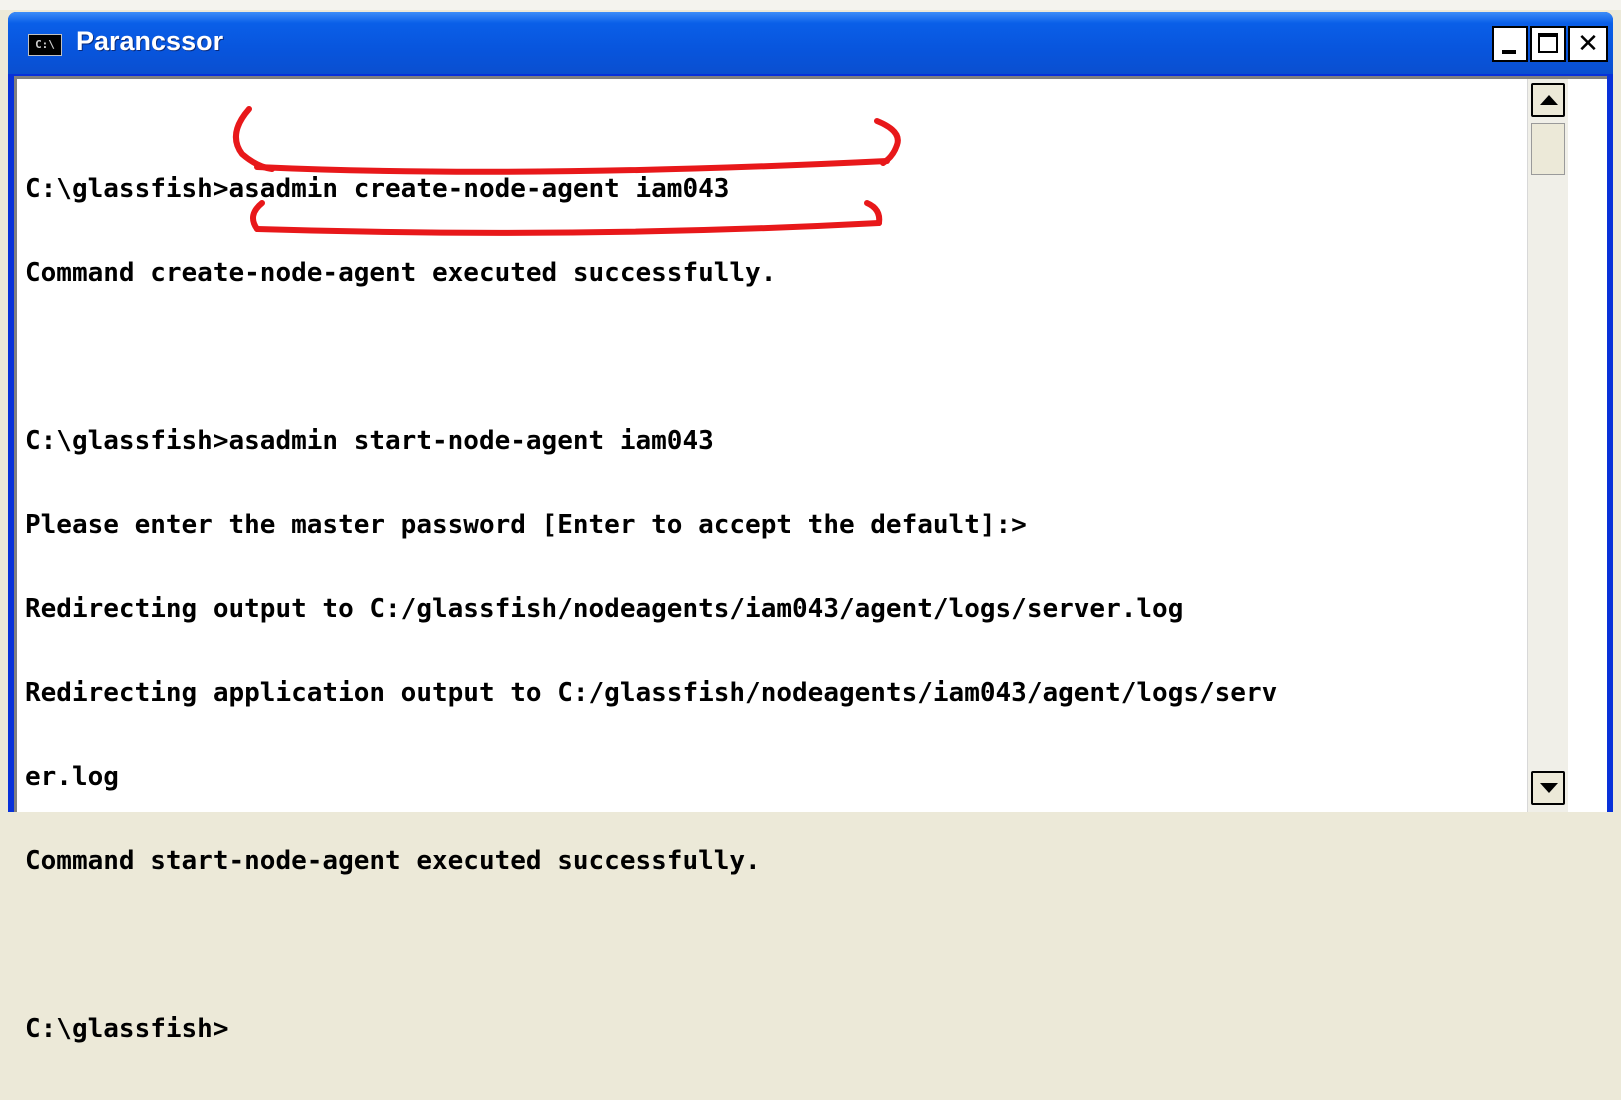 The width and height of the screenshot is (1621, 1100). What do you see at coordinates (1510, 44) in the screenshot?
I see `minimize-button` at bounding box center [1510, 44].